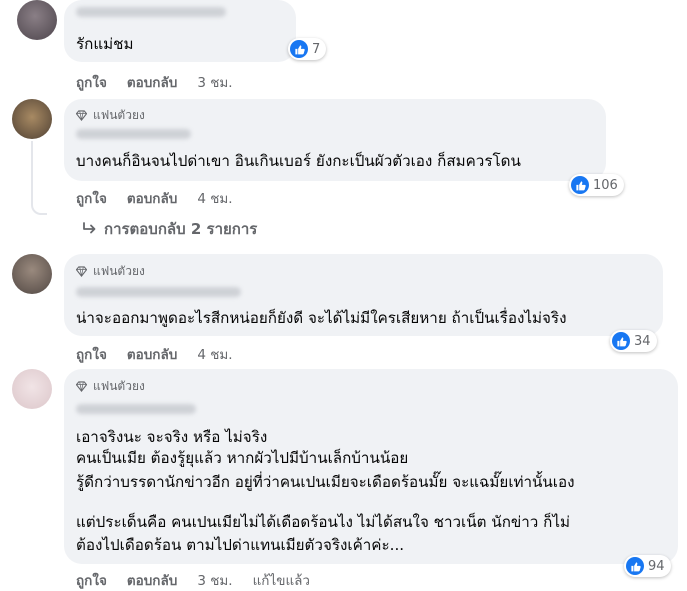 This screenshot has width=687, height=591. Describe the element at coordinates (172, 437) in the screenshot. I see `comment-text-line: เอาจริงนะ จะจริง หรือ ไม่จริง` at that location.